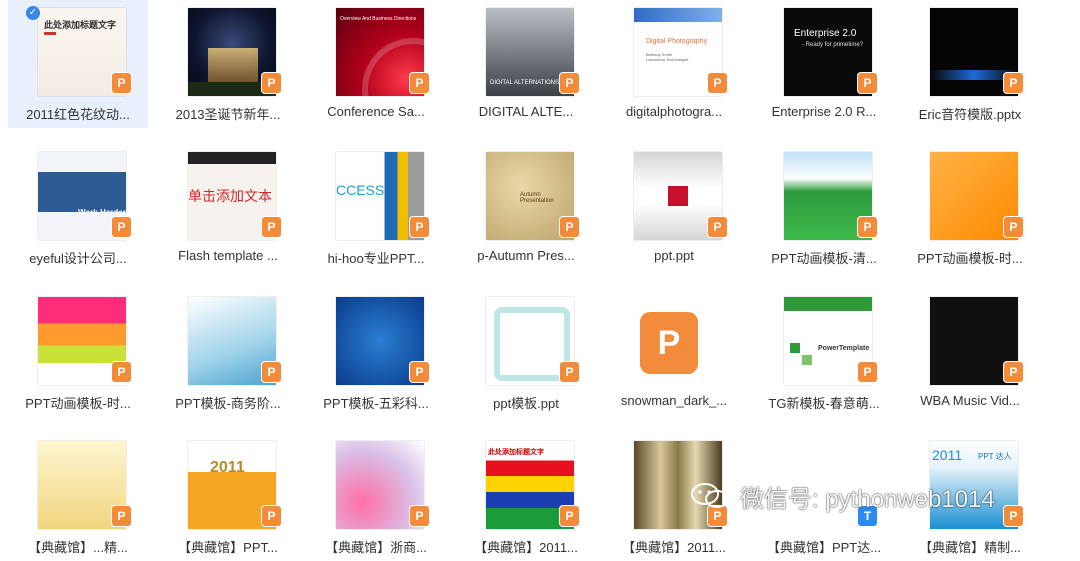 The width and height of the screenshot is (1080, 561). I want to click on wechat-icon, so click(710, 495).